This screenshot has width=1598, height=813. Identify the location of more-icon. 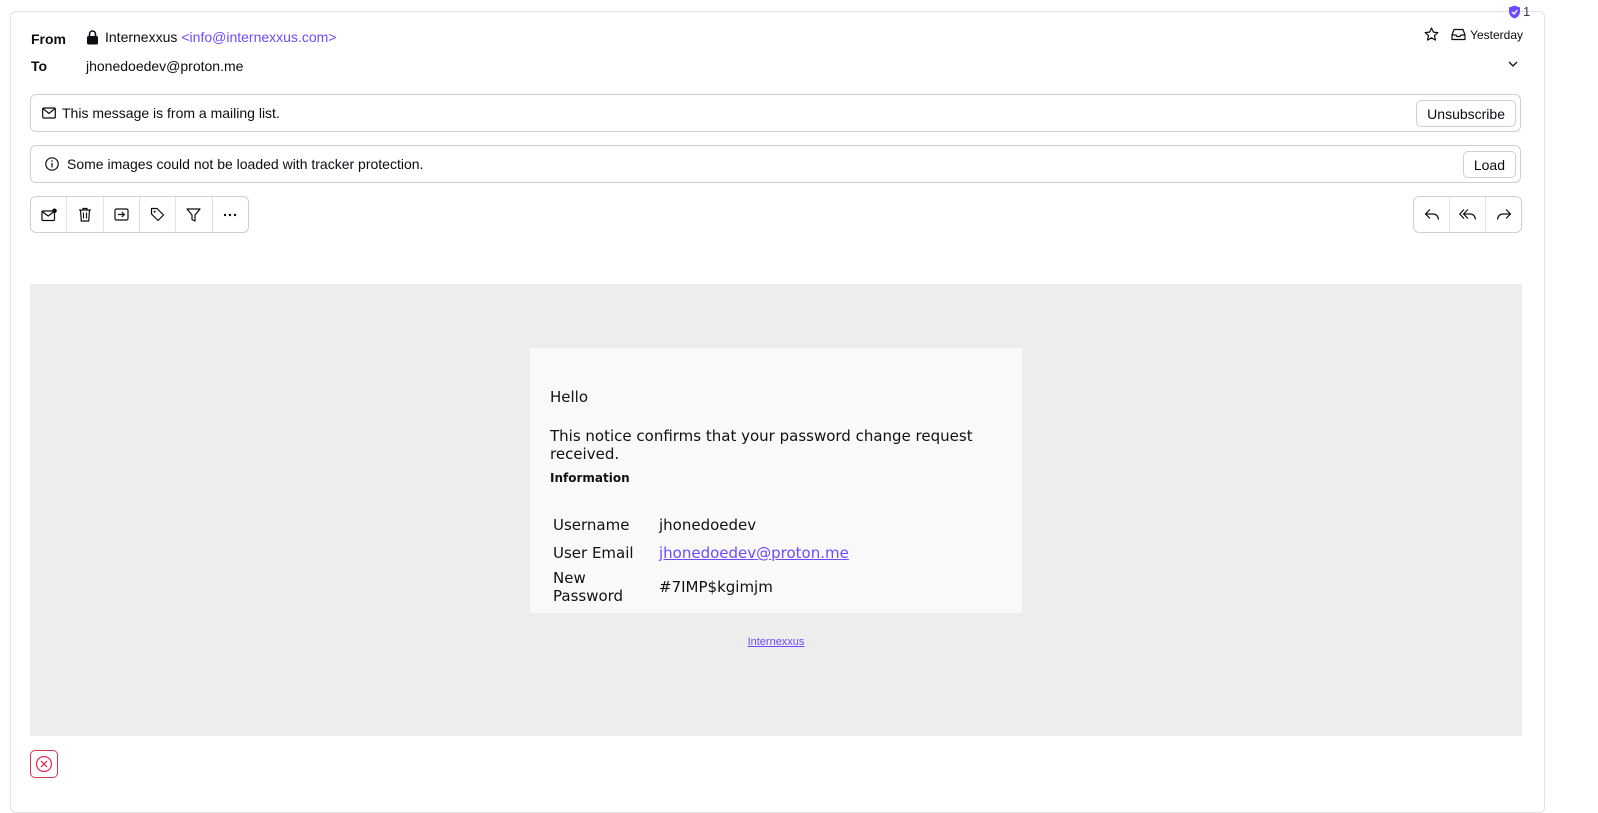
(230, 215).